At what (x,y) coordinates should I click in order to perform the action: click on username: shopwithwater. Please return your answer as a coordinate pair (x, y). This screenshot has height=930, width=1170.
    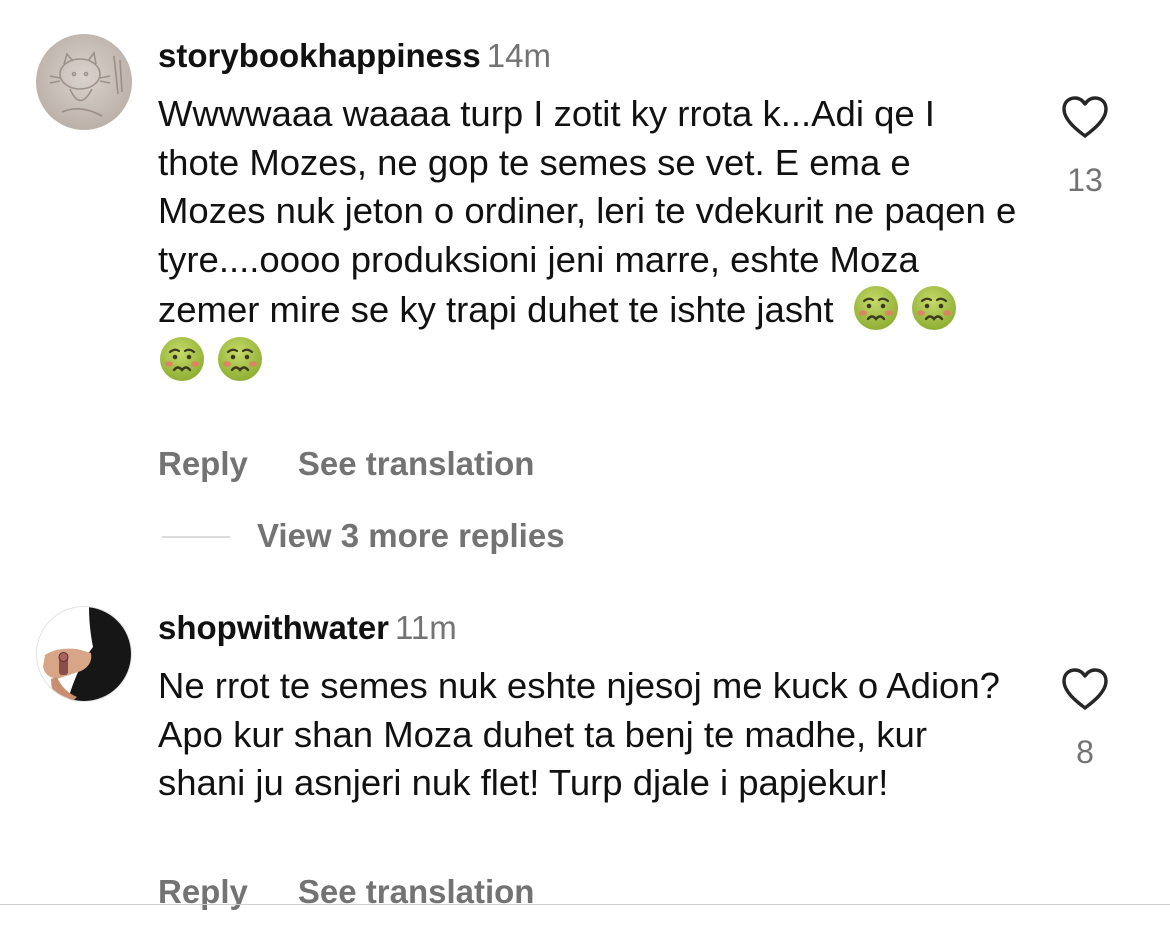
    Looking at the image, I should click on (273, 627).